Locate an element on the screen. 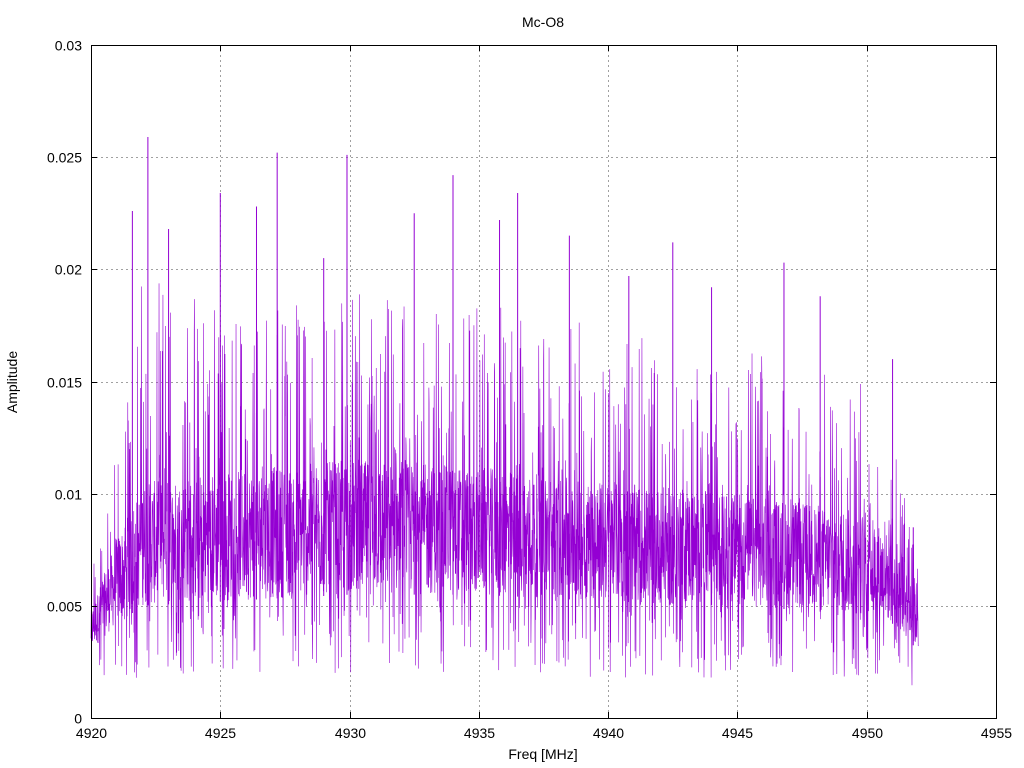 This screenshot has width=1024, height=768. chart-title: Mc-O8 is located at coordinates (543, 22).